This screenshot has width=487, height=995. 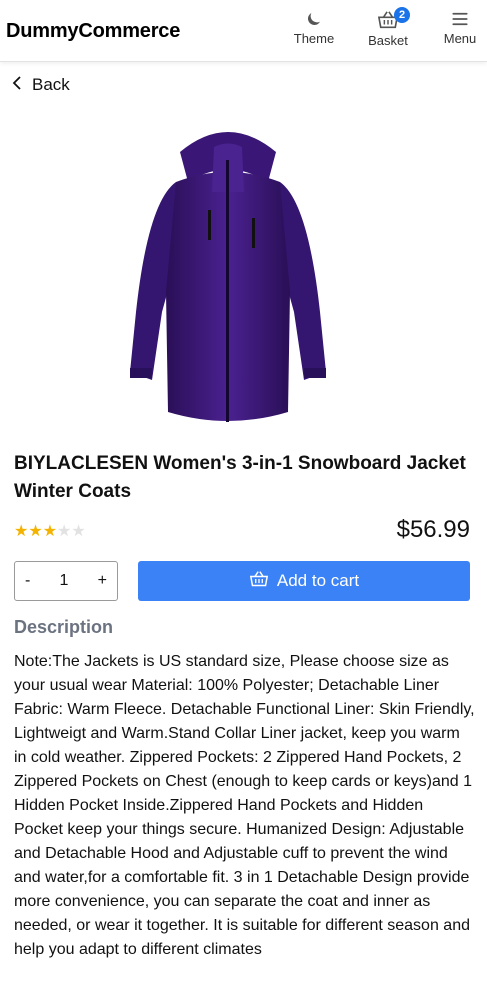 I want to click on add-to-cart-button: Add to cart, so click(x=304, y=581).